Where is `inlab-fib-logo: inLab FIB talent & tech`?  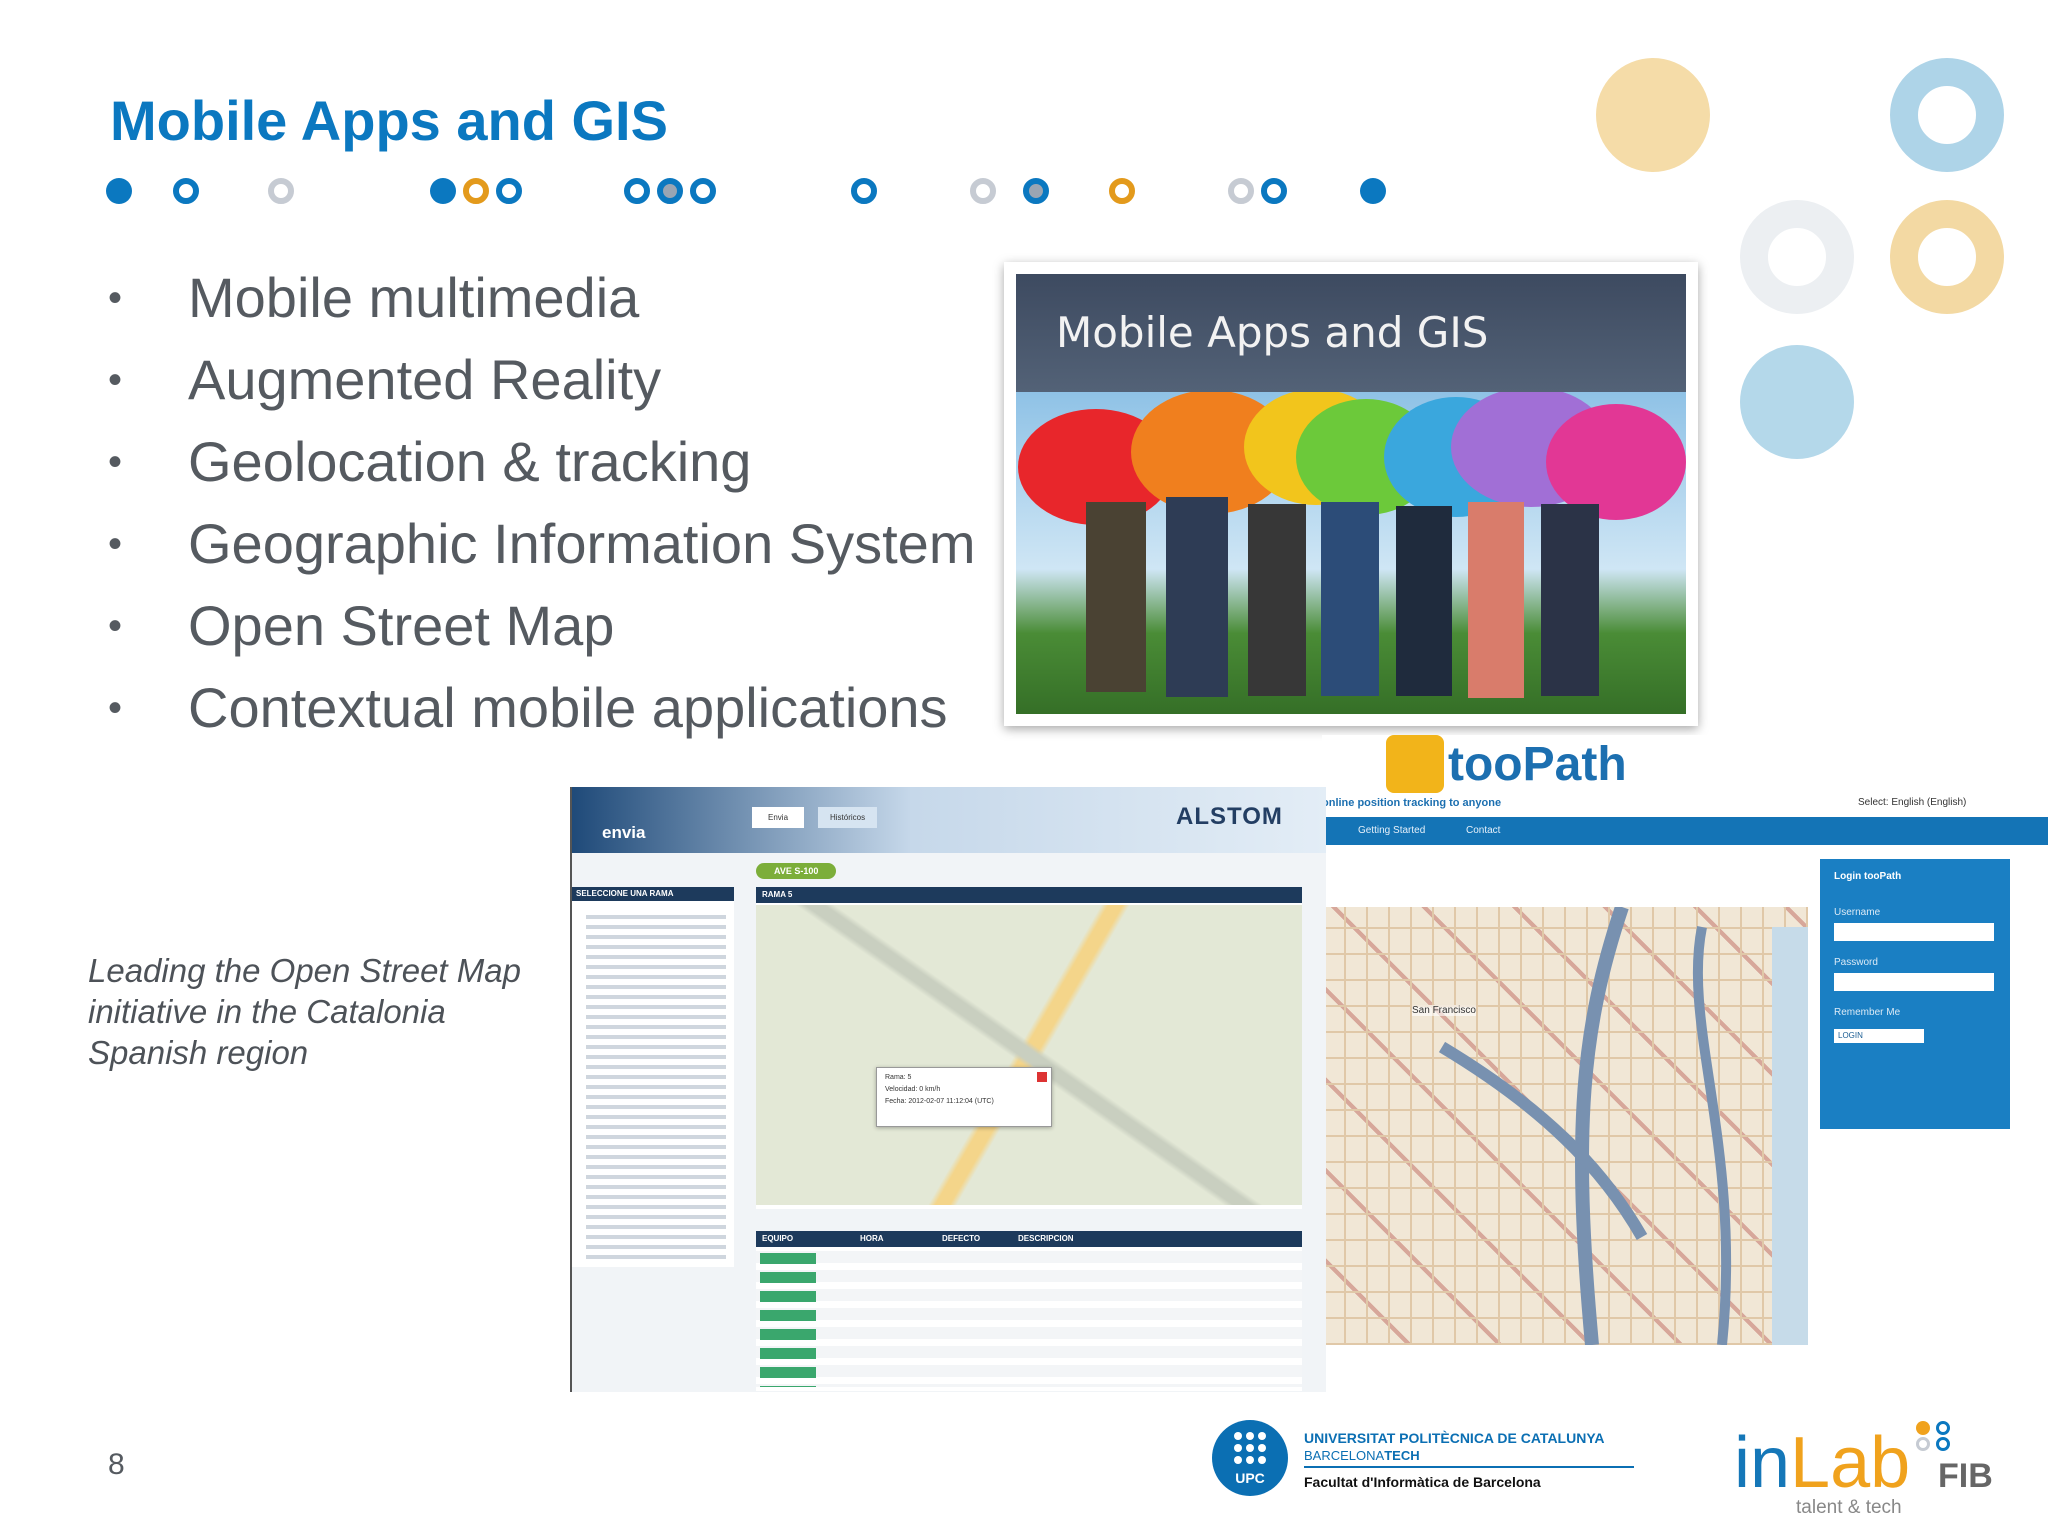
inlab-fib-logo: inLab FIB talent & tech is located at coordinates (1880, 1461).